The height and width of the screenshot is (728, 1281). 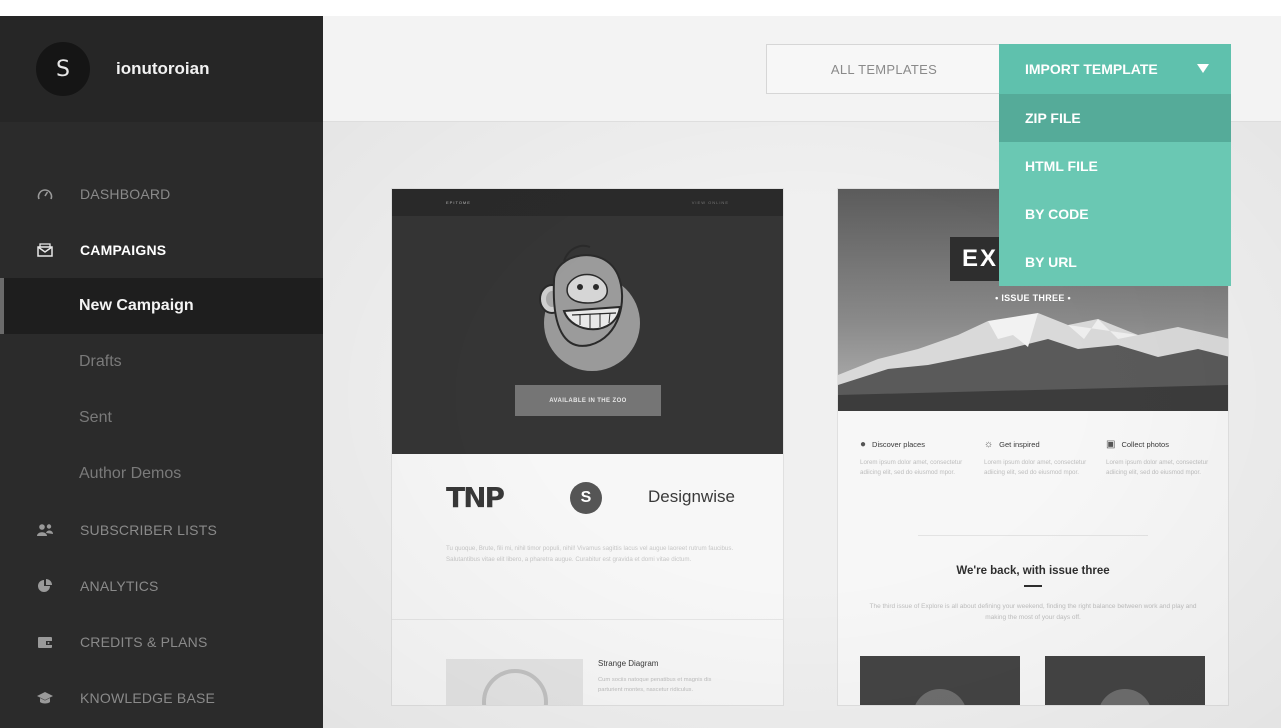 I want to click on nav-label: CREDITS & PLANS, so click(x=144, y=642).